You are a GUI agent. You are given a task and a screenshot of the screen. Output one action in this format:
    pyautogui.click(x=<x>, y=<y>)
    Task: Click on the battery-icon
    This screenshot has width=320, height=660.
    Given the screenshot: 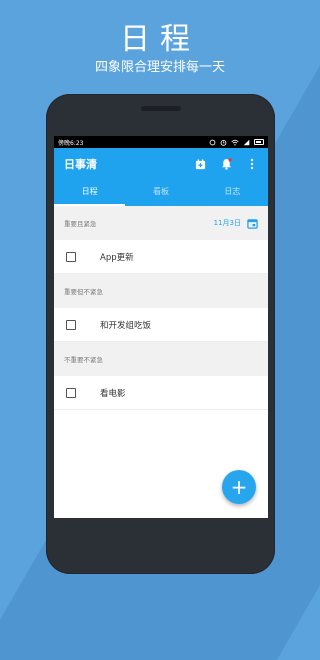 What is the action you would take?
    pyautogui.click(x=259, y=142)
    